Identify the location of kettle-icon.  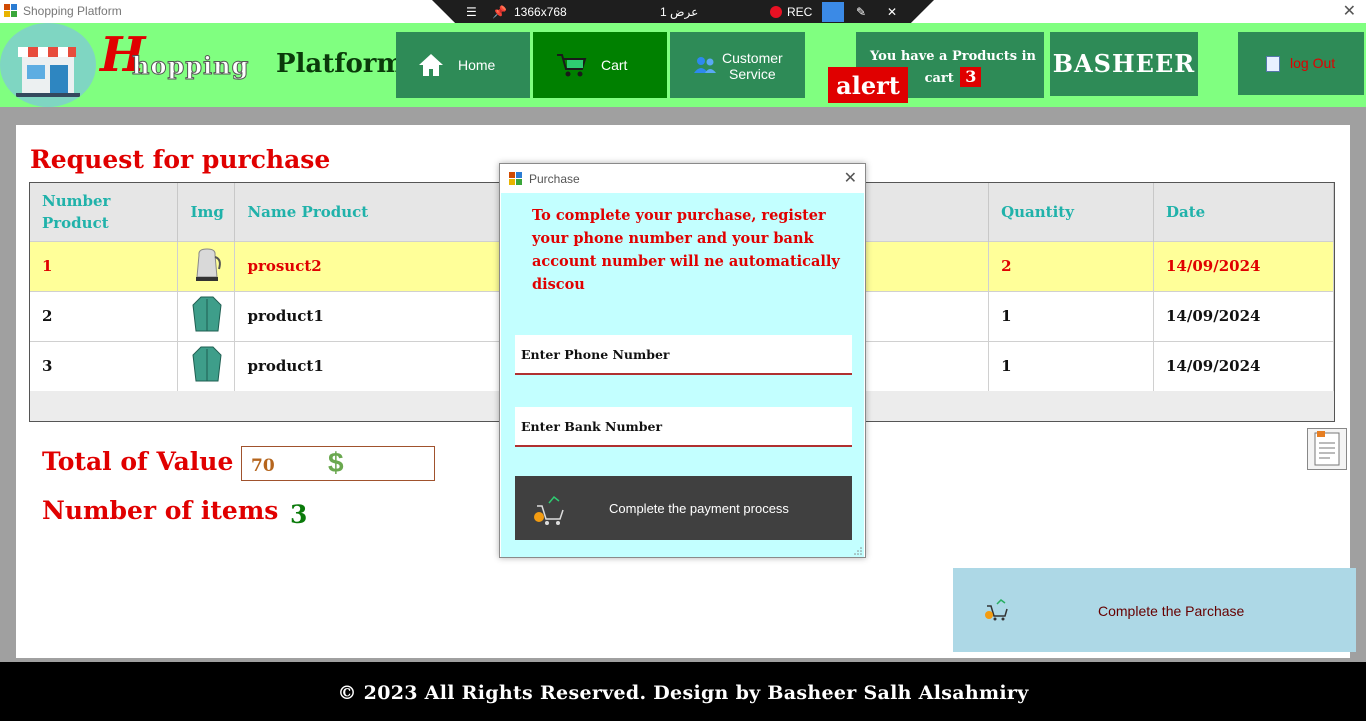
(209, 264).